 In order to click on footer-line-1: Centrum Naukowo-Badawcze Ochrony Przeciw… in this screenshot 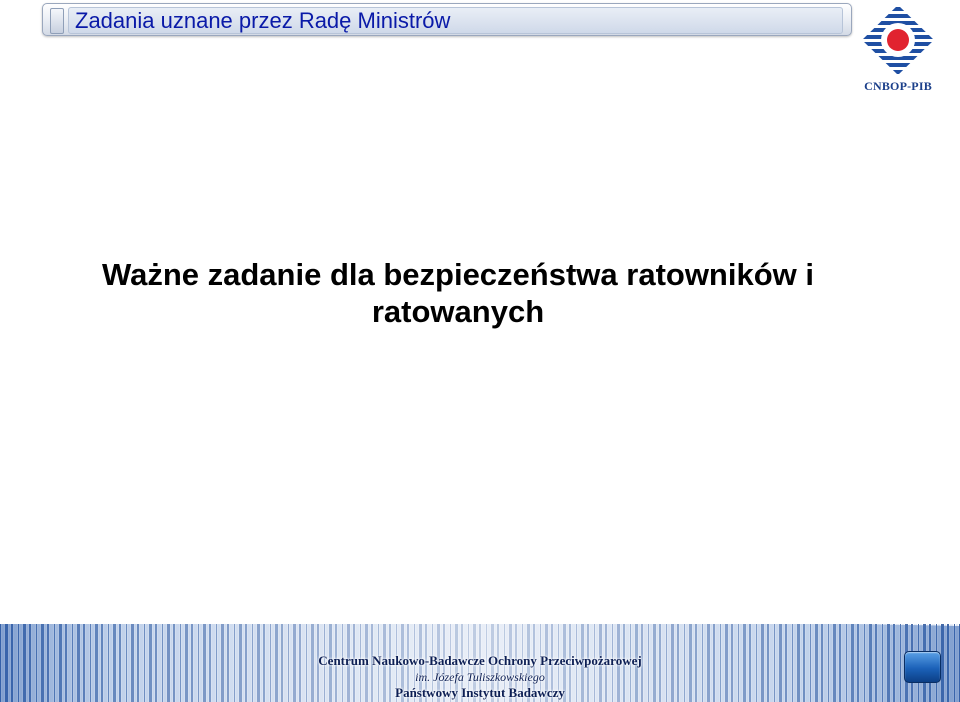, I will do `click(480, 661)`.